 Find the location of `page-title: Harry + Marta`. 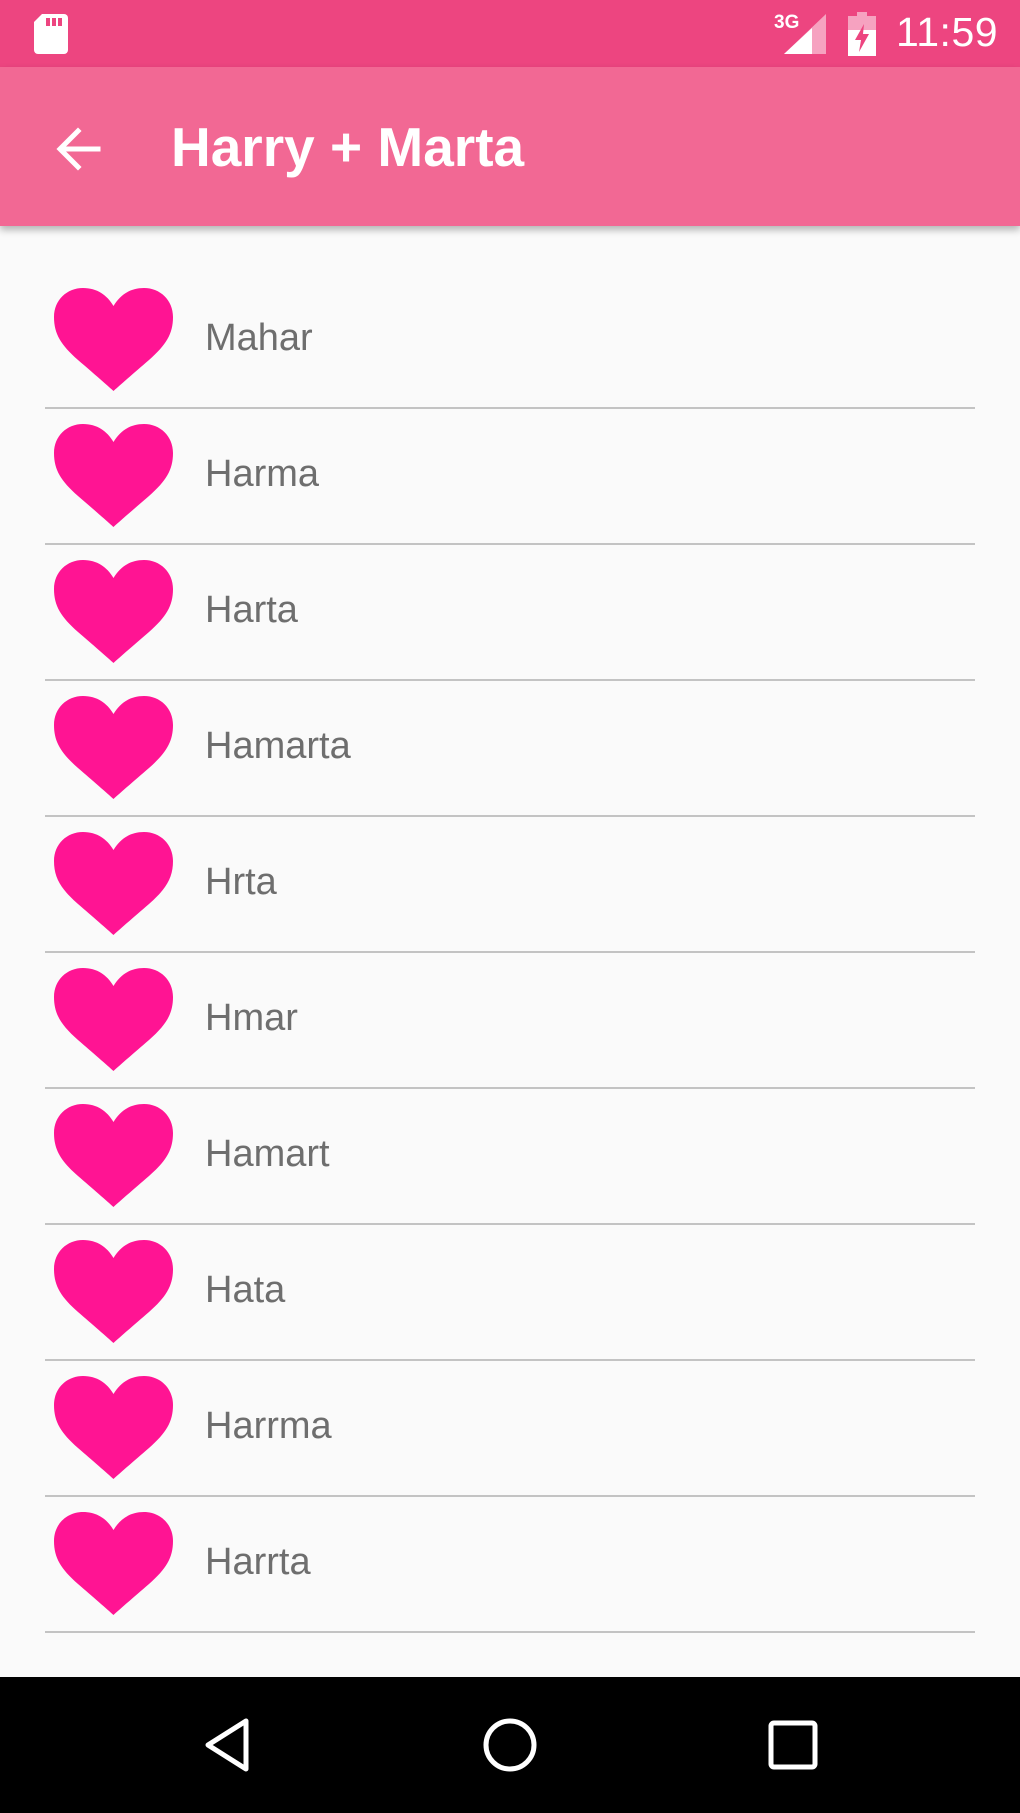

page-title: Harry + Marta is located at coordinates (348, 147).